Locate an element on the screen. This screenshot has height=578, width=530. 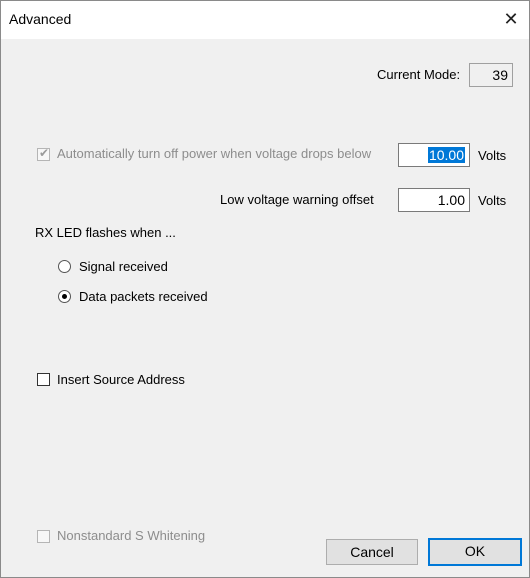
power-off-unit: Volts is located at coordinates (492, 155).